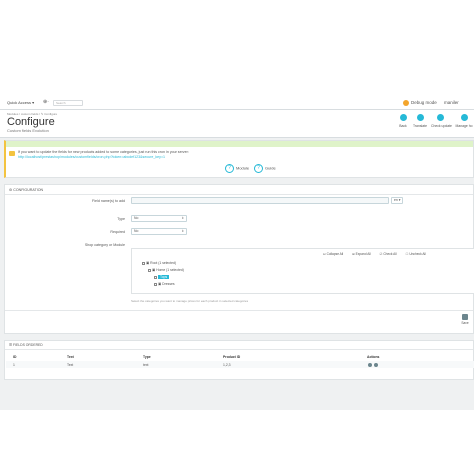 The image size is (474, 474). I want to click on toolbar-translate-button: Translate, so click(420, 121).